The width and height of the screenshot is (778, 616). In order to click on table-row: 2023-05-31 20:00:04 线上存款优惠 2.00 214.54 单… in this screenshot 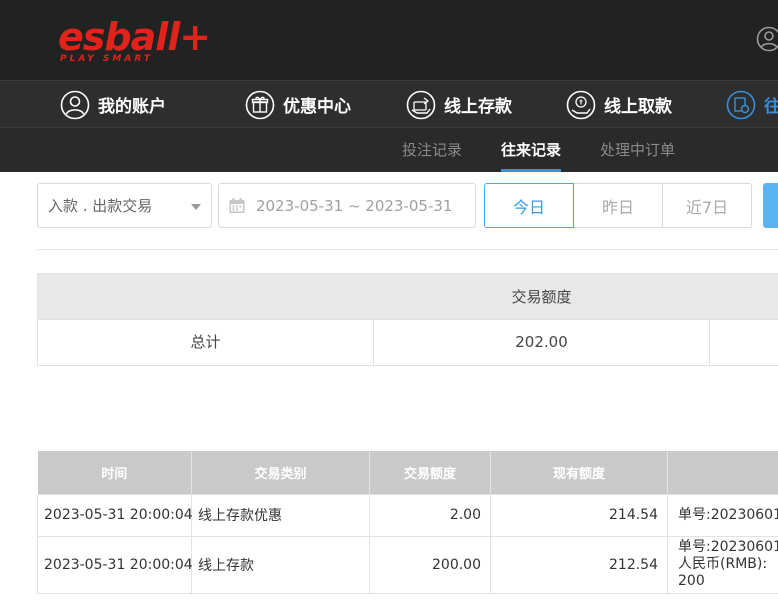, I will do `click(407, 515)`.